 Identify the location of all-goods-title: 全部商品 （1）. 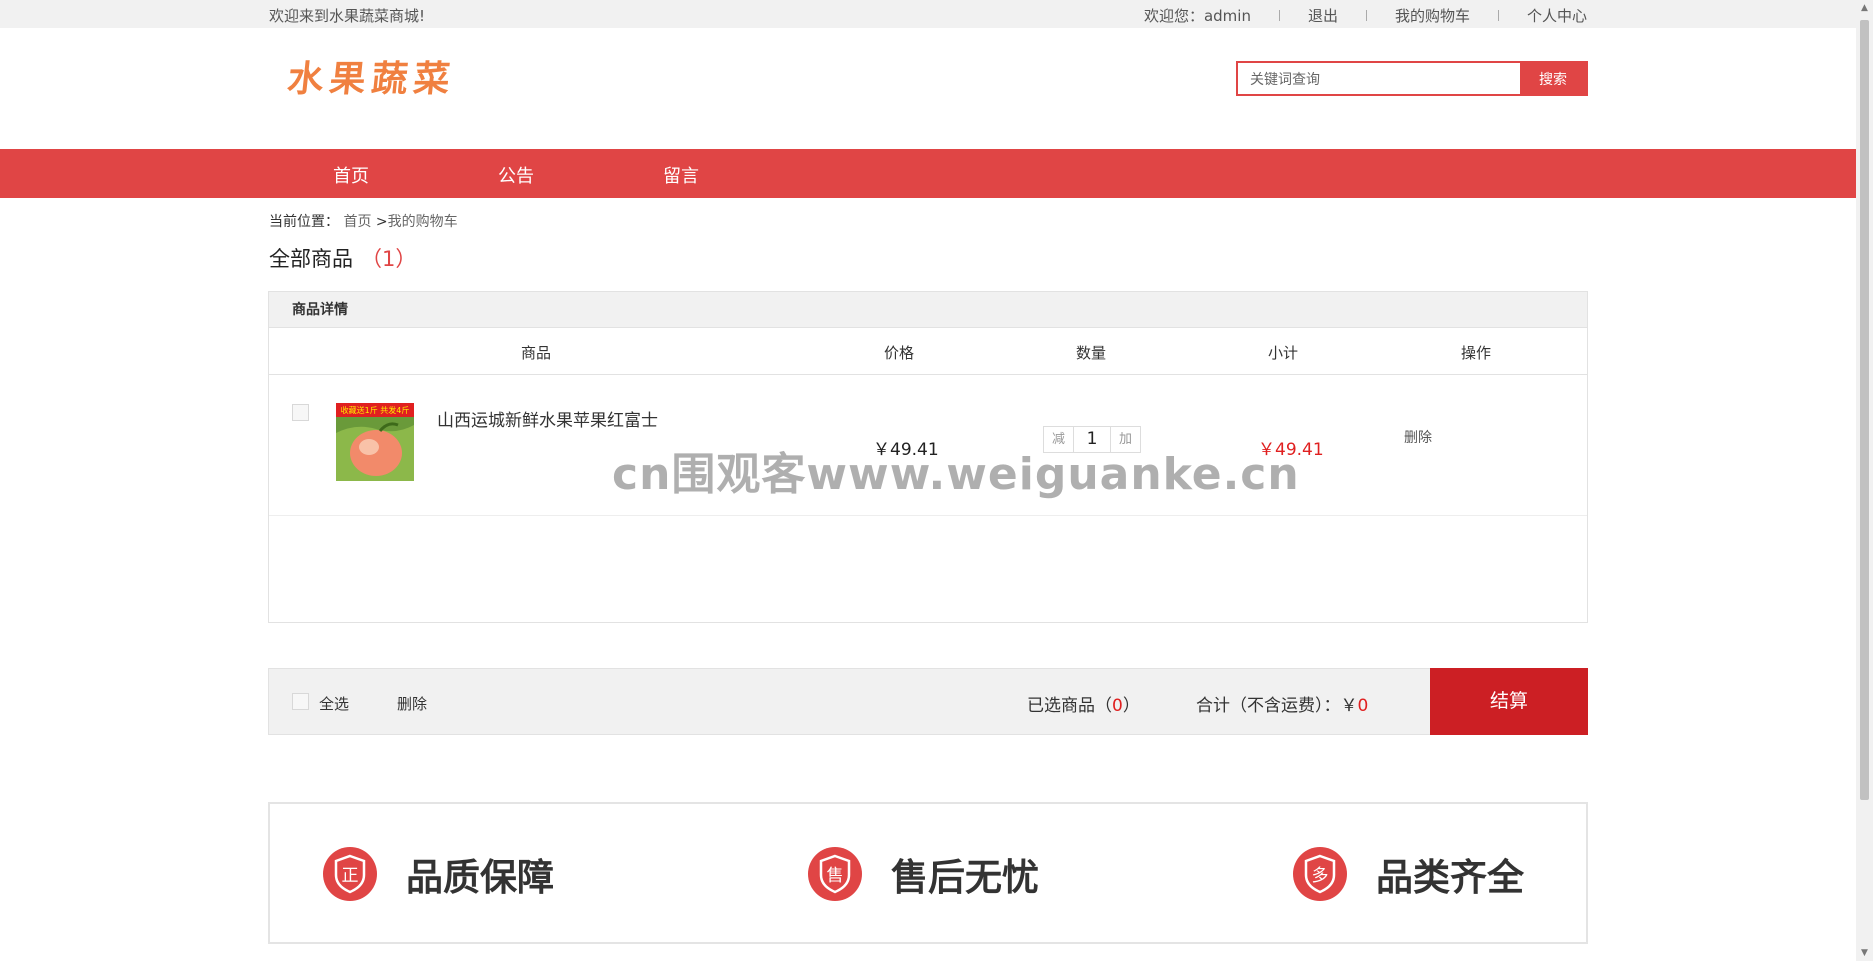
(342, 258).